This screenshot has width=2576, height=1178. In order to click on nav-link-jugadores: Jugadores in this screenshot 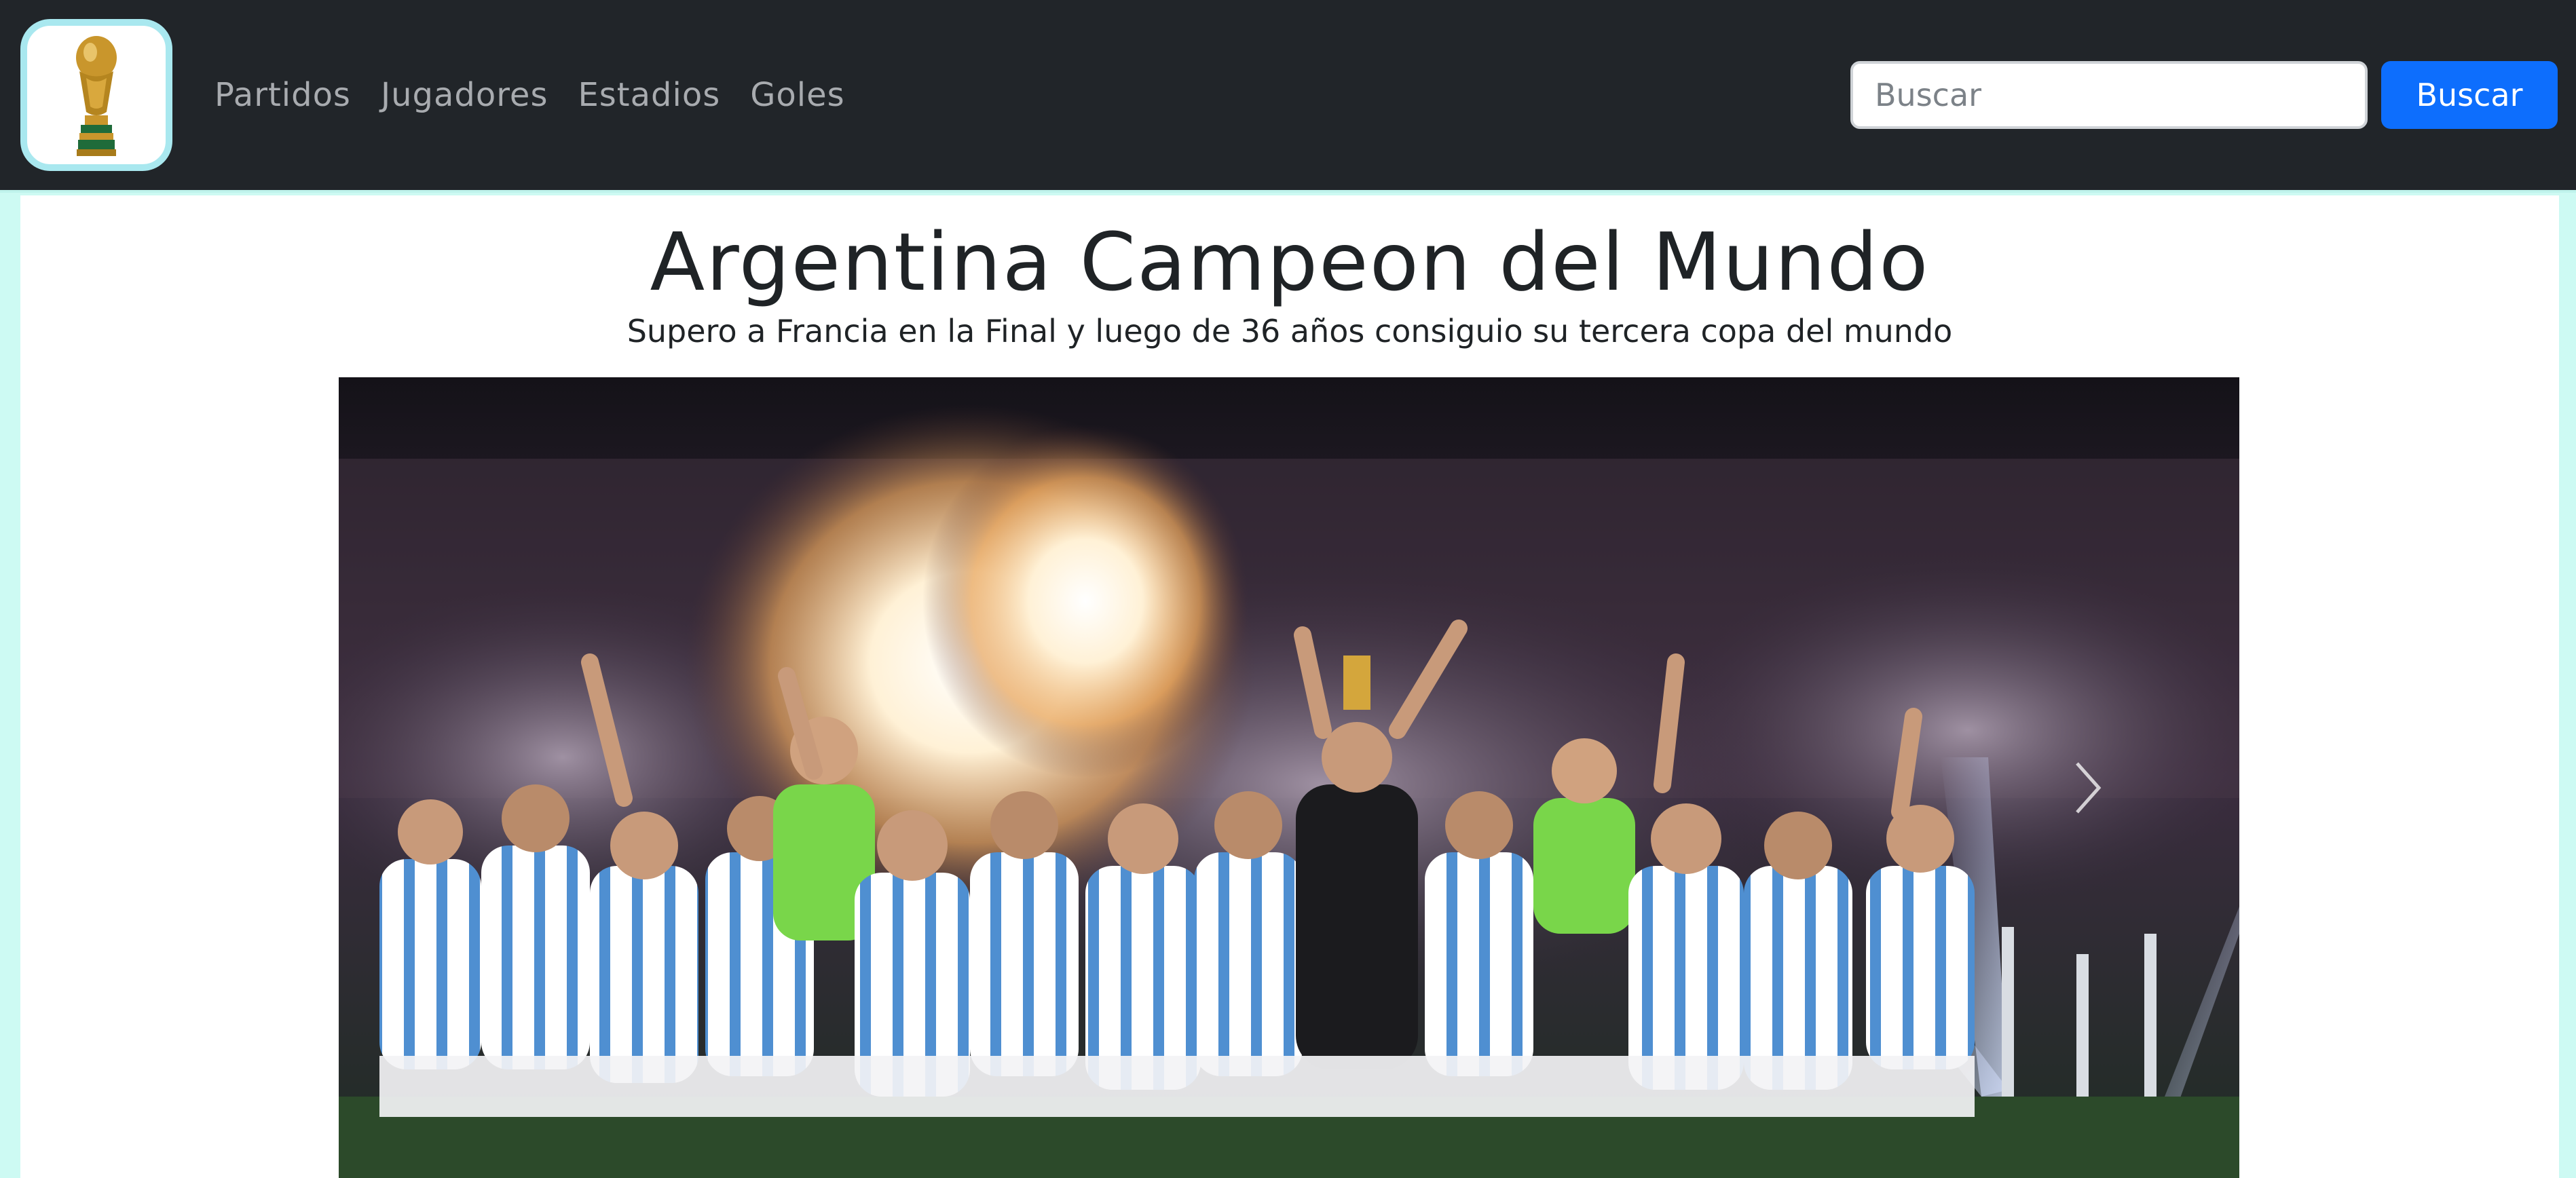, I will do `click(465, 95)`.